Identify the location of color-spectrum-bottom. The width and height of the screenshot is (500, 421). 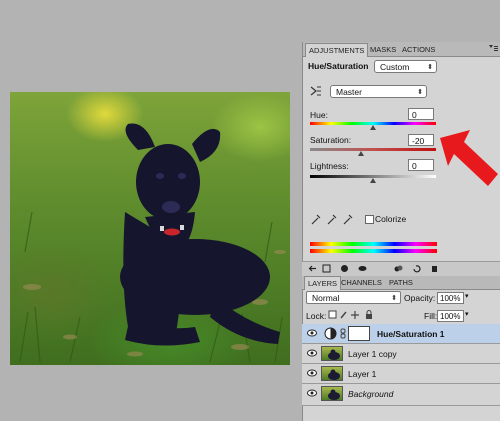
(373, 251).